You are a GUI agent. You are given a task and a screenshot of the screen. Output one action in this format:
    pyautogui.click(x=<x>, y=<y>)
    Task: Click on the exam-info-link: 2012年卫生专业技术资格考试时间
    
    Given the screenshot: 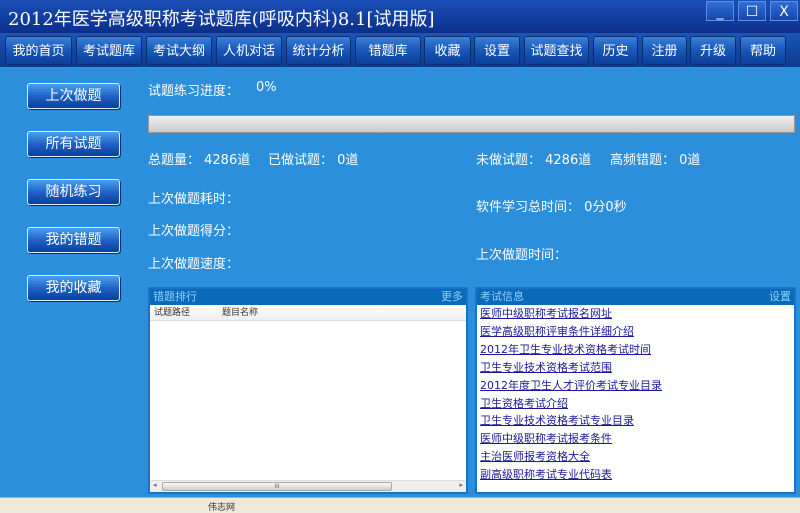 What is the action you would take?
    pyautogui.click(x=635, y=350)
    